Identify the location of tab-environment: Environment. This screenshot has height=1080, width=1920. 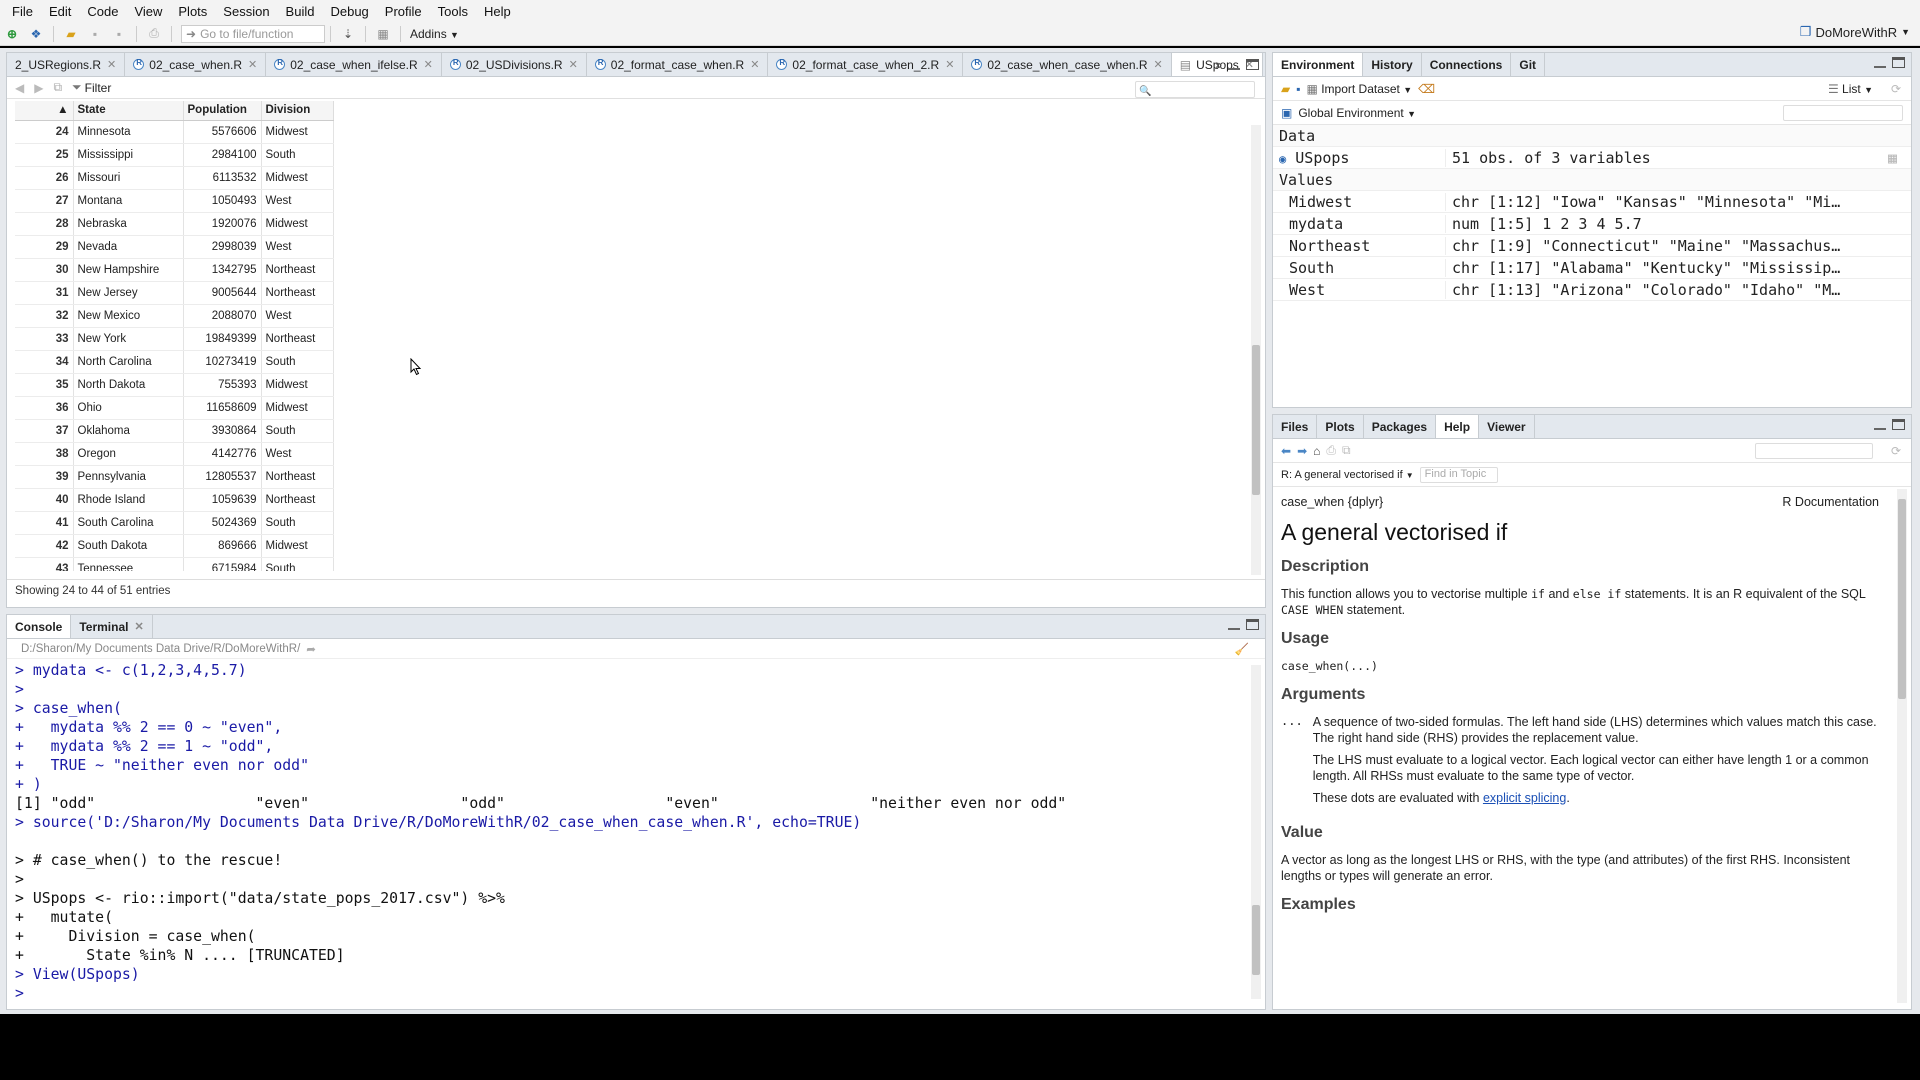
(1318, 64).